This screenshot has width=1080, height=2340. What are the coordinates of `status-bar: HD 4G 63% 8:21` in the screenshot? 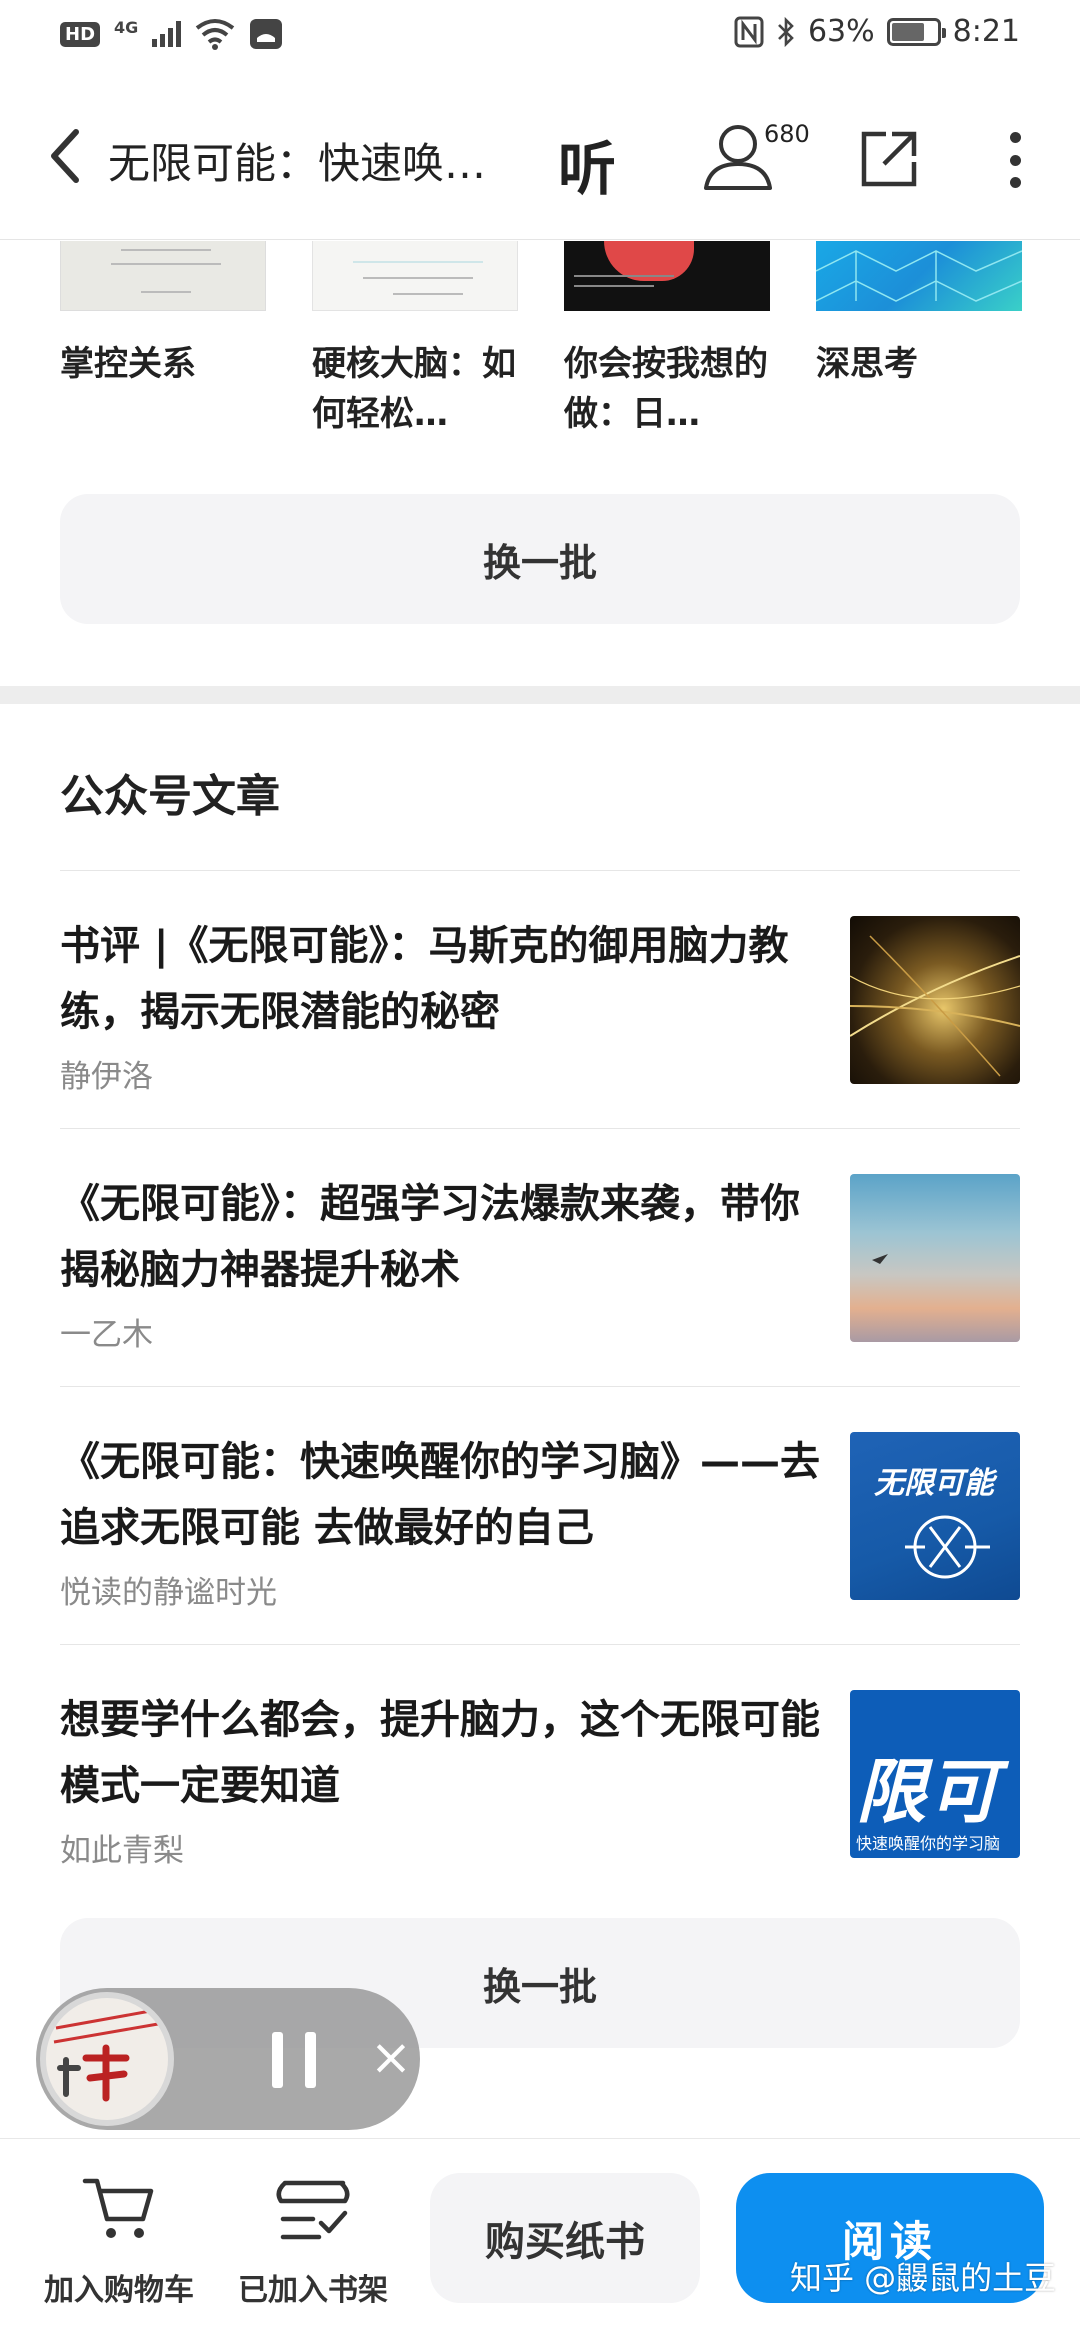 It's located at (540, 36).